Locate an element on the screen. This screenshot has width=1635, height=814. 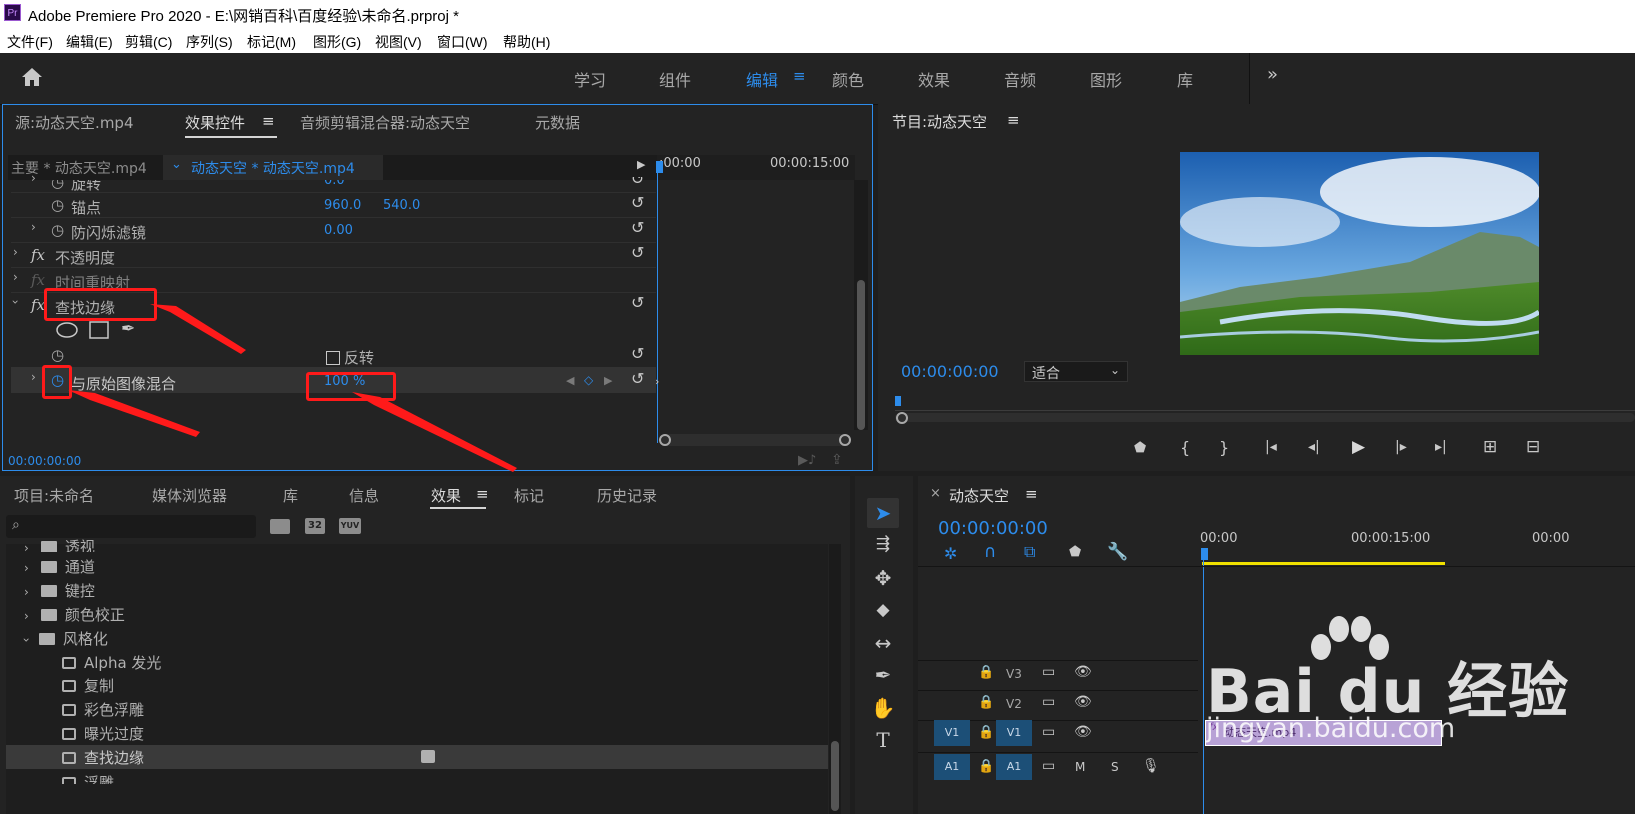
ripple-edit-tool: ✥ is located at coordinates (883, 578).